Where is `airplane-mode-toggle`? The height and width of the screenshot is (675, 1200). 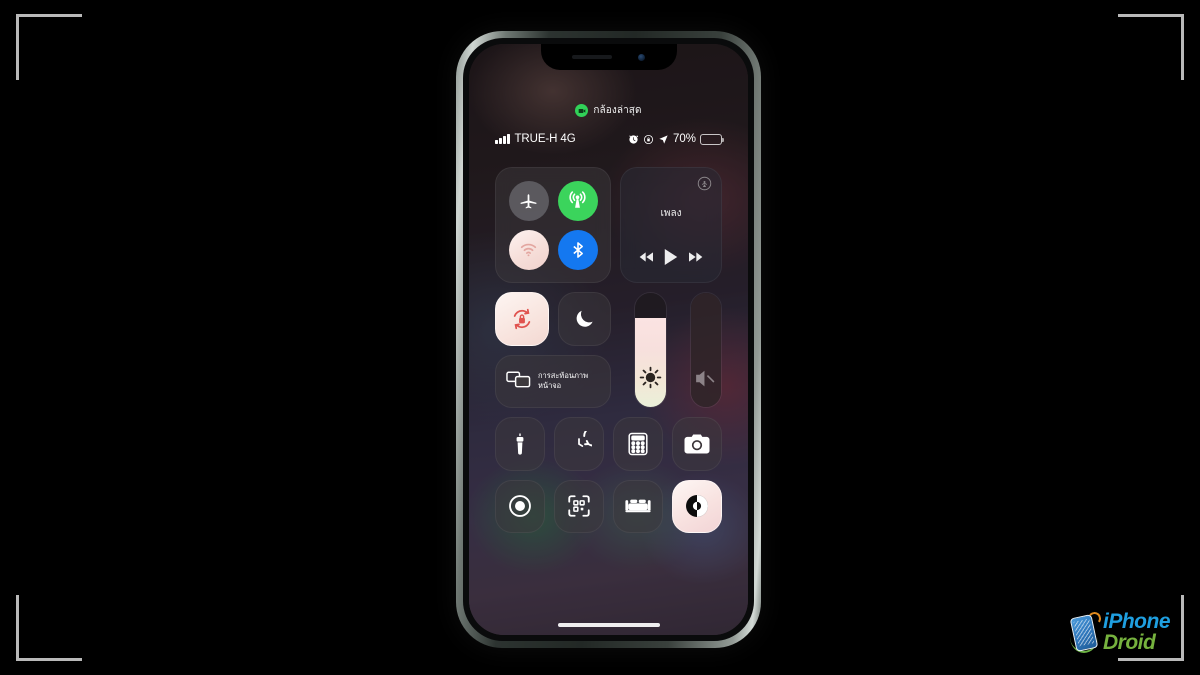 airplane-mode-toggle is located at coordinates (528, 200).